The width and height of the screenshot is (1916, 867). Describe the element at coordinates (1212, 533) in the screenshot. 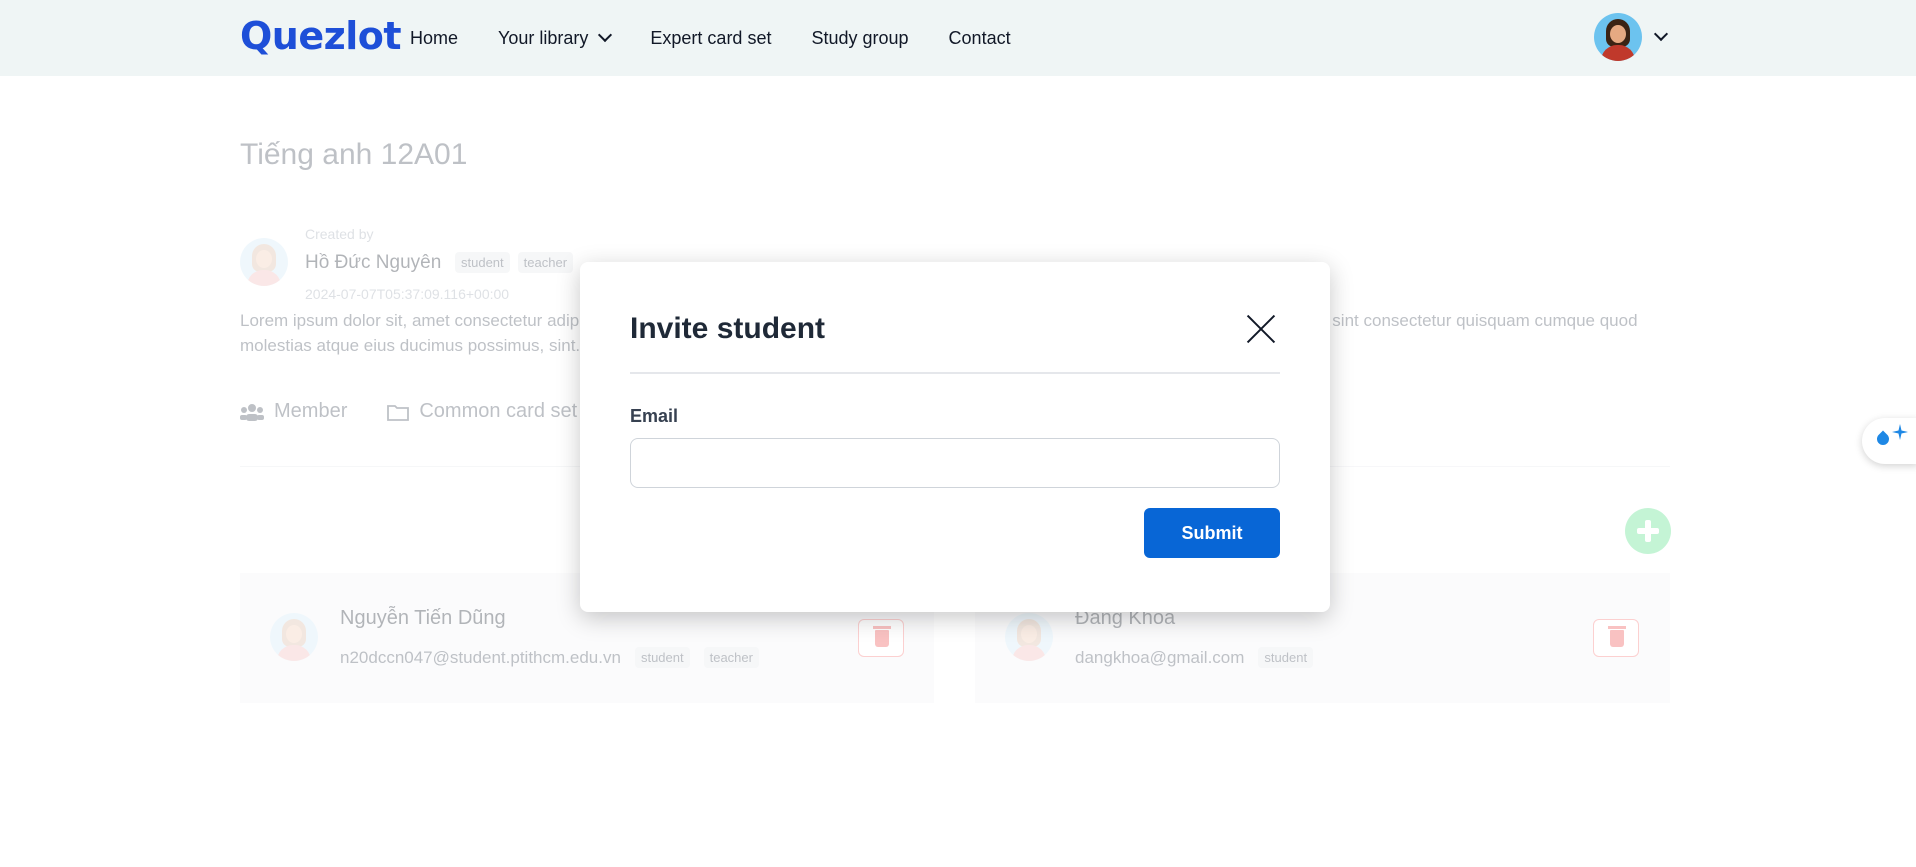

I see `submit-button: Submit` at that location.